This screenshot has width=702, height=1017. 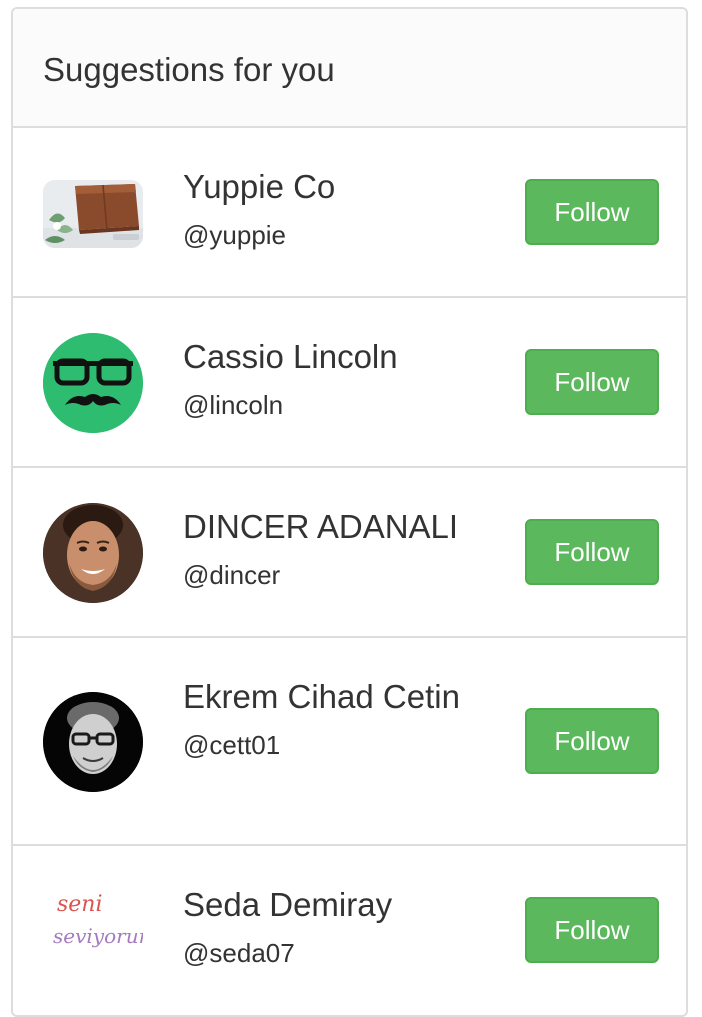 I want to click on leather-notebook-image, so click(x=93, y=214).